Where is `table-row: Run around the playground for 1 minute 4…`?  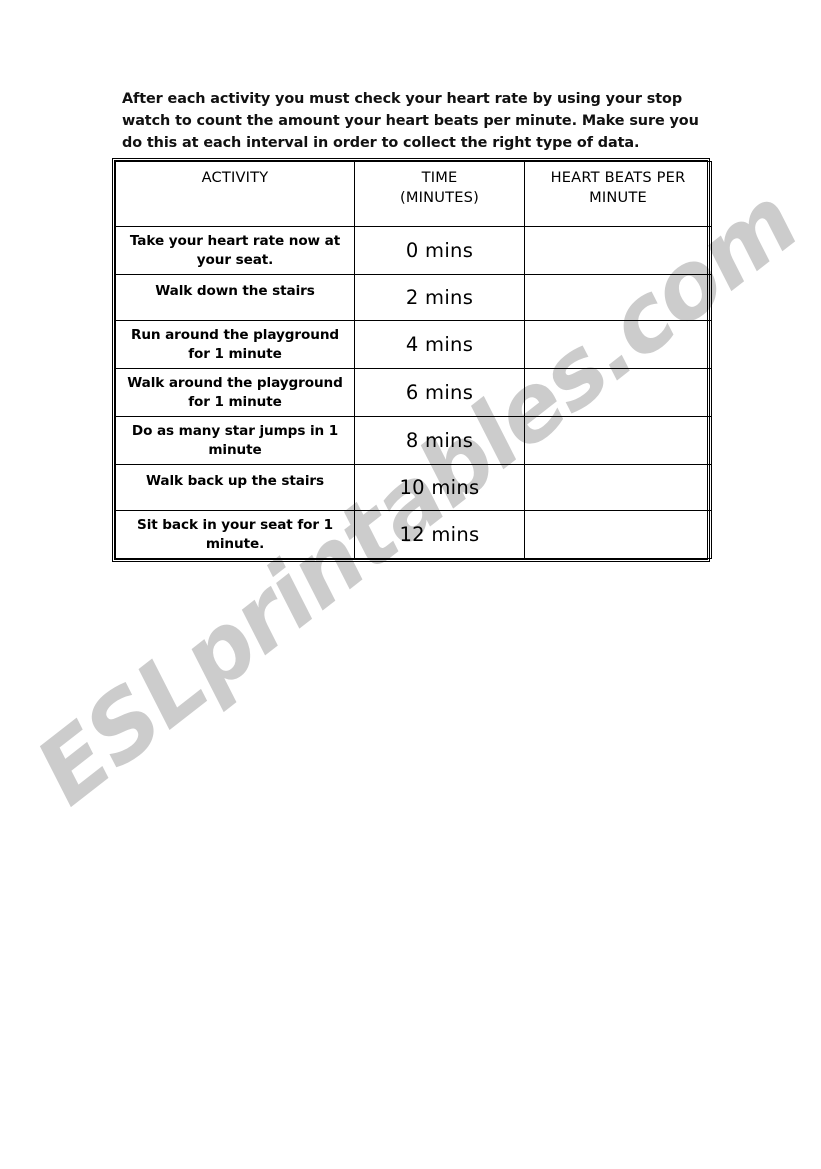
table-row: Run around the playground for 1 minute 4… is located at coordinates (413, 344).